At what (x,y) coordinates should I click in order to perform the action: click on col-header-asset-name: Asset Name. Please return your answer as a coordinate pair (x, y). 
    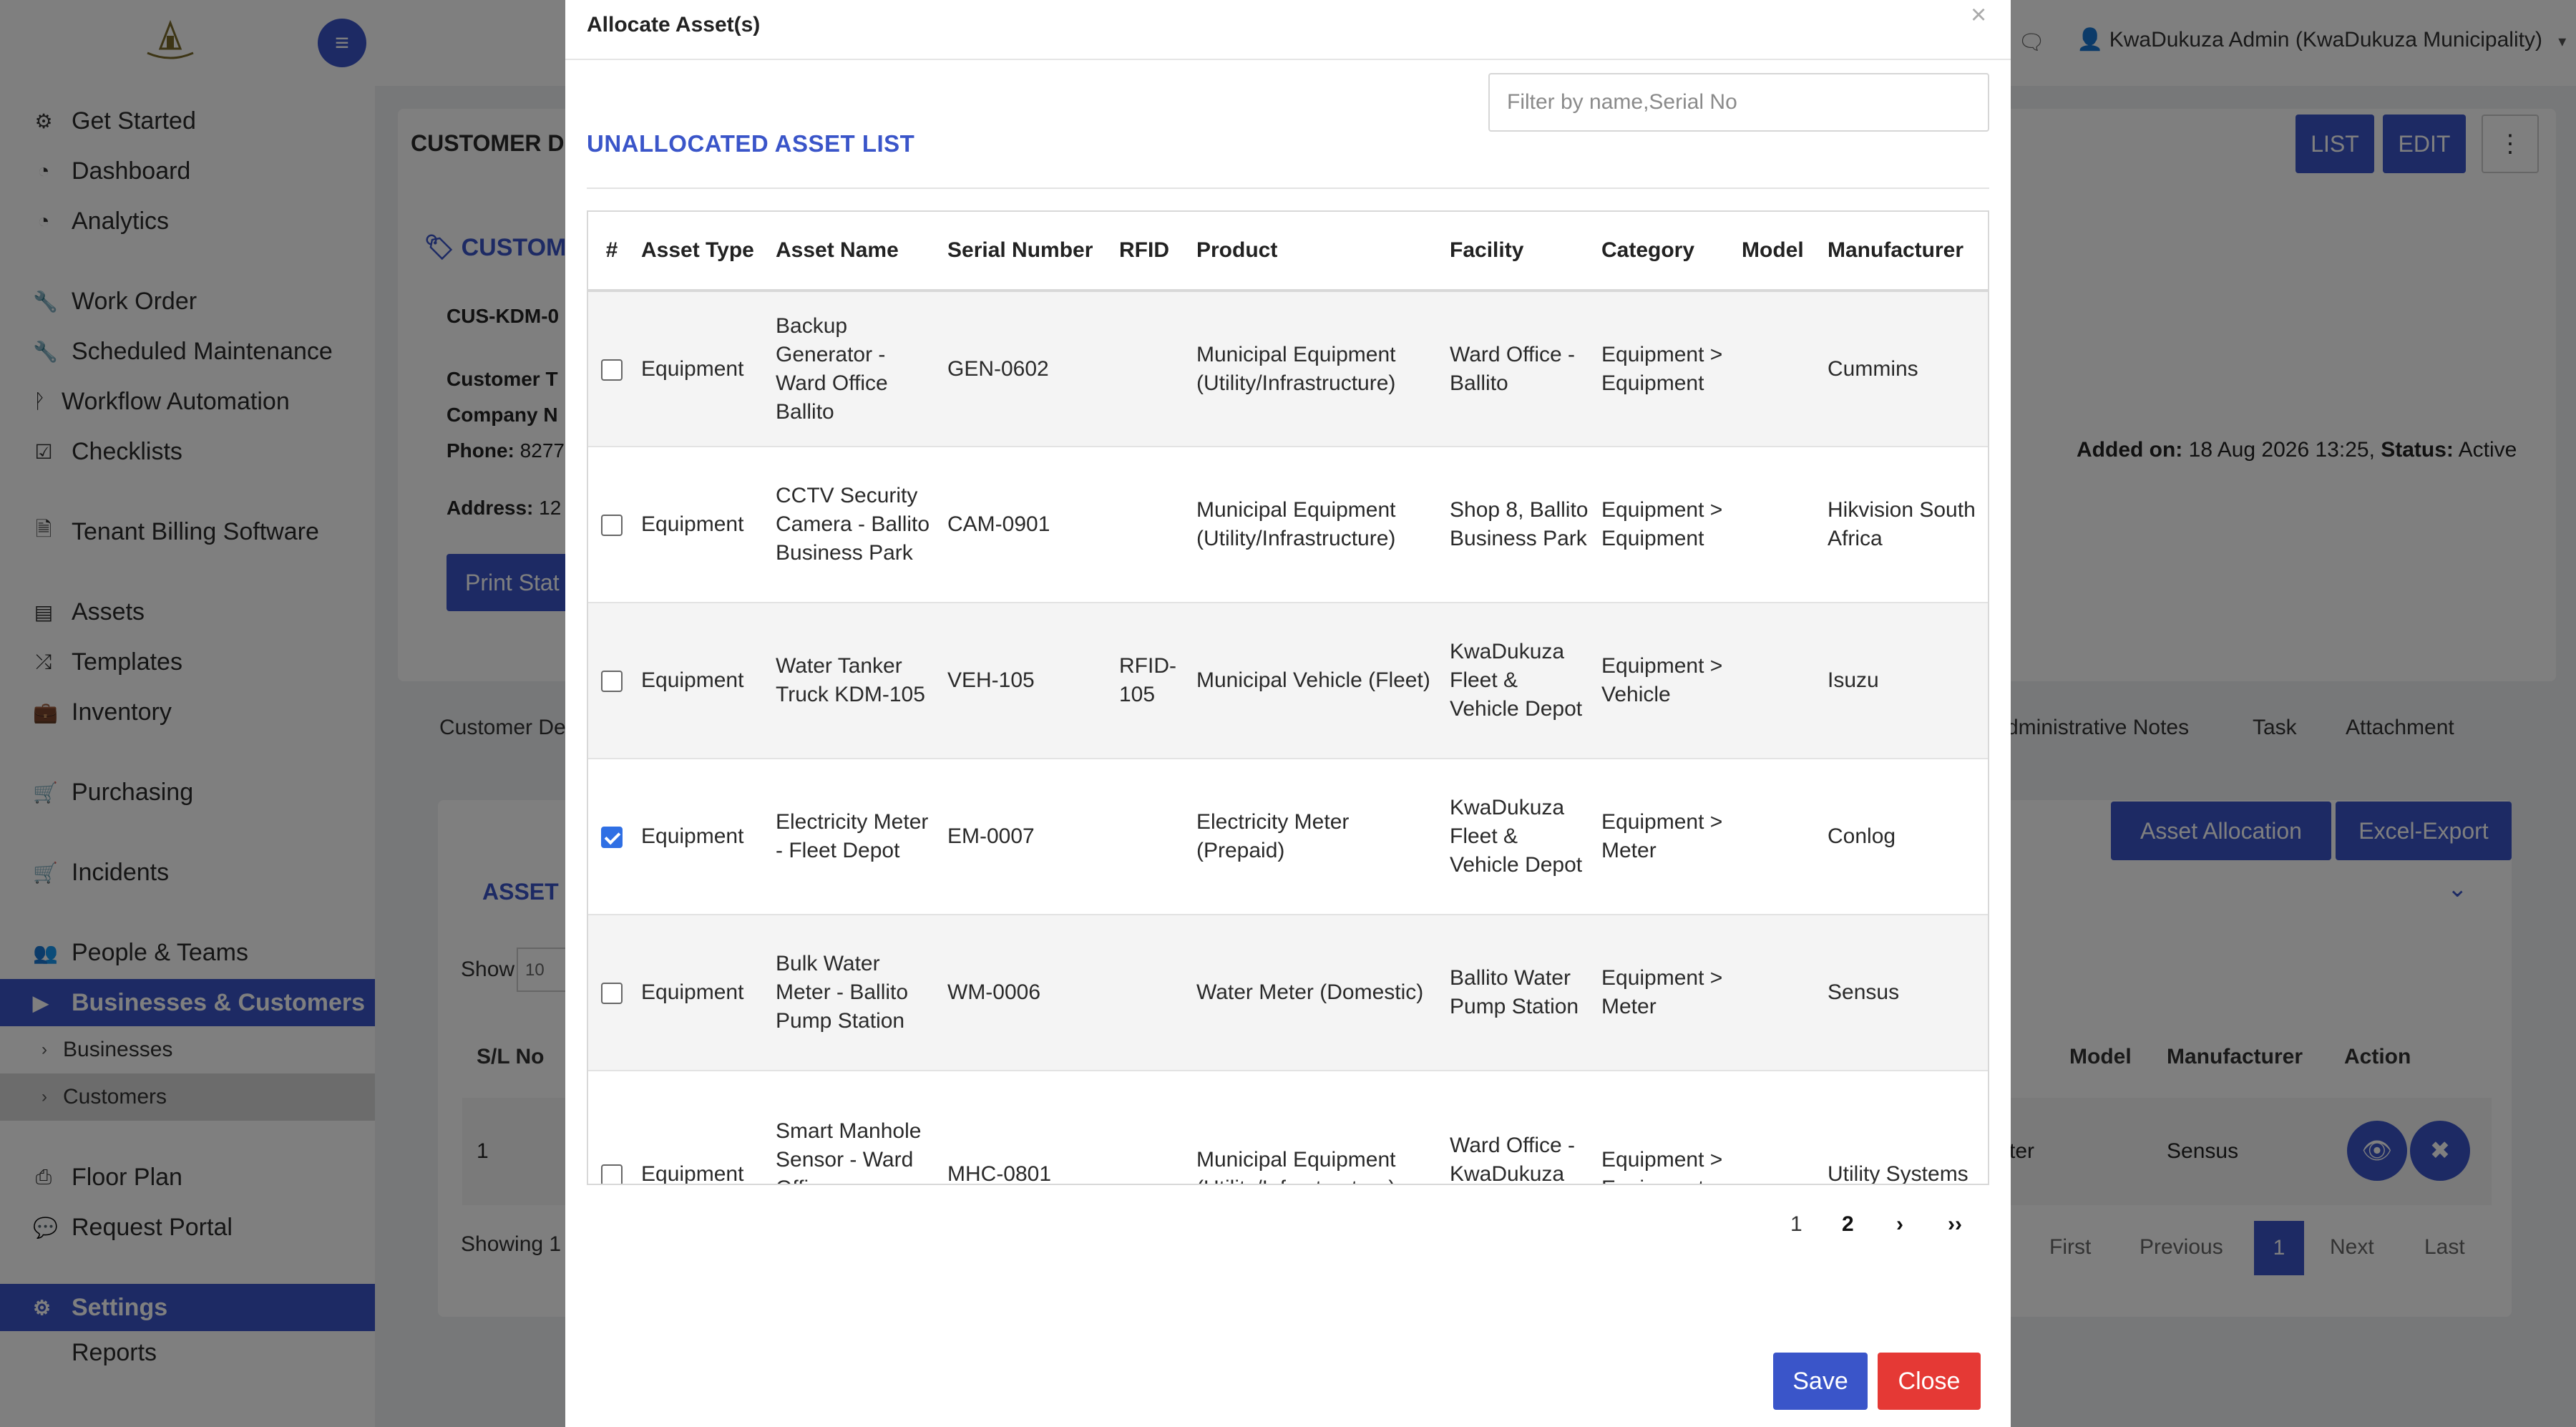
    Looking at the image, I should click on (856, 252).